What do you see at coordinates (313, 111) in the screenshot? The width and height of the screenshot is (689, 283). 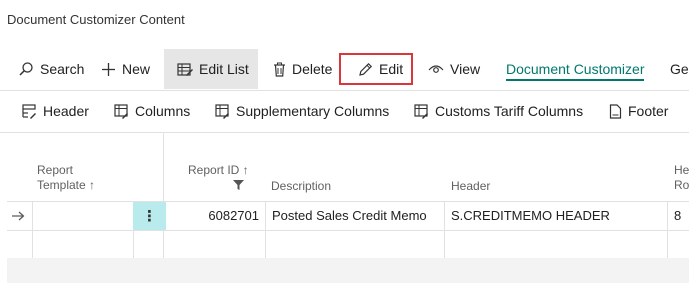 I see `supplementary-columns-nav-label: Supplementary Columns` at bounding box center [313, 111].